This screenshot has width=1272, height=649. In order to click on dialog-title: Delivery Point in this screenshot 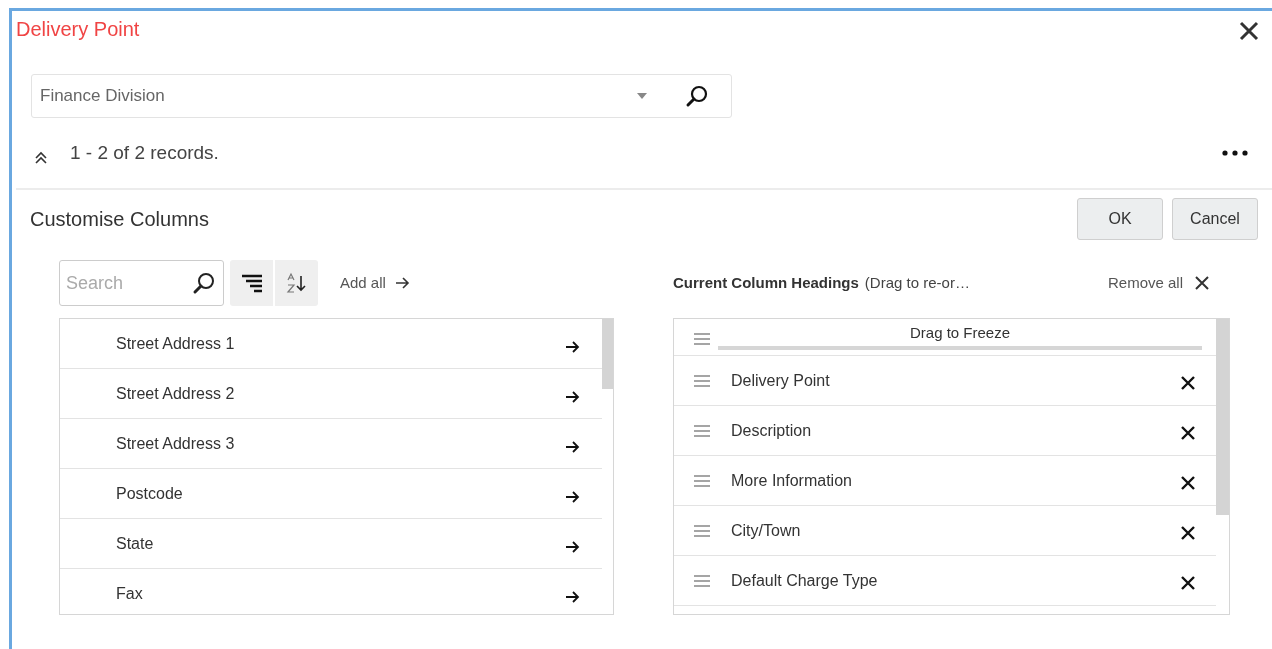, I will do `click(78, 29)`.